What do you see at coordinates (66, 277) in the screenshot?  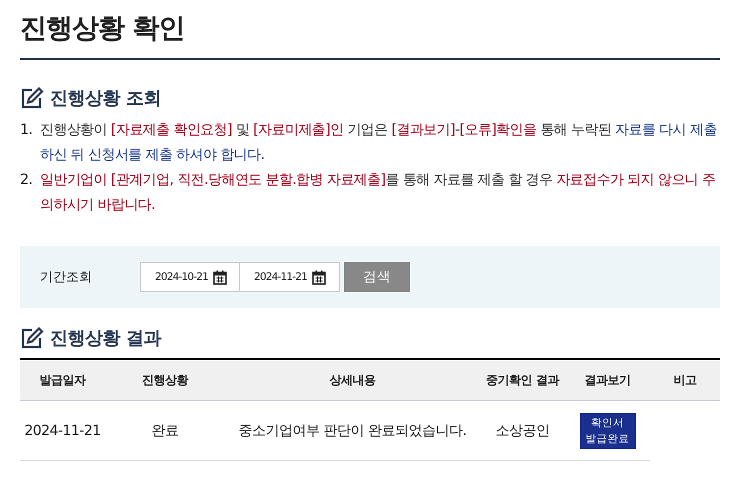 I see `period-label: 기간조회` at bounding box center [66, 277].